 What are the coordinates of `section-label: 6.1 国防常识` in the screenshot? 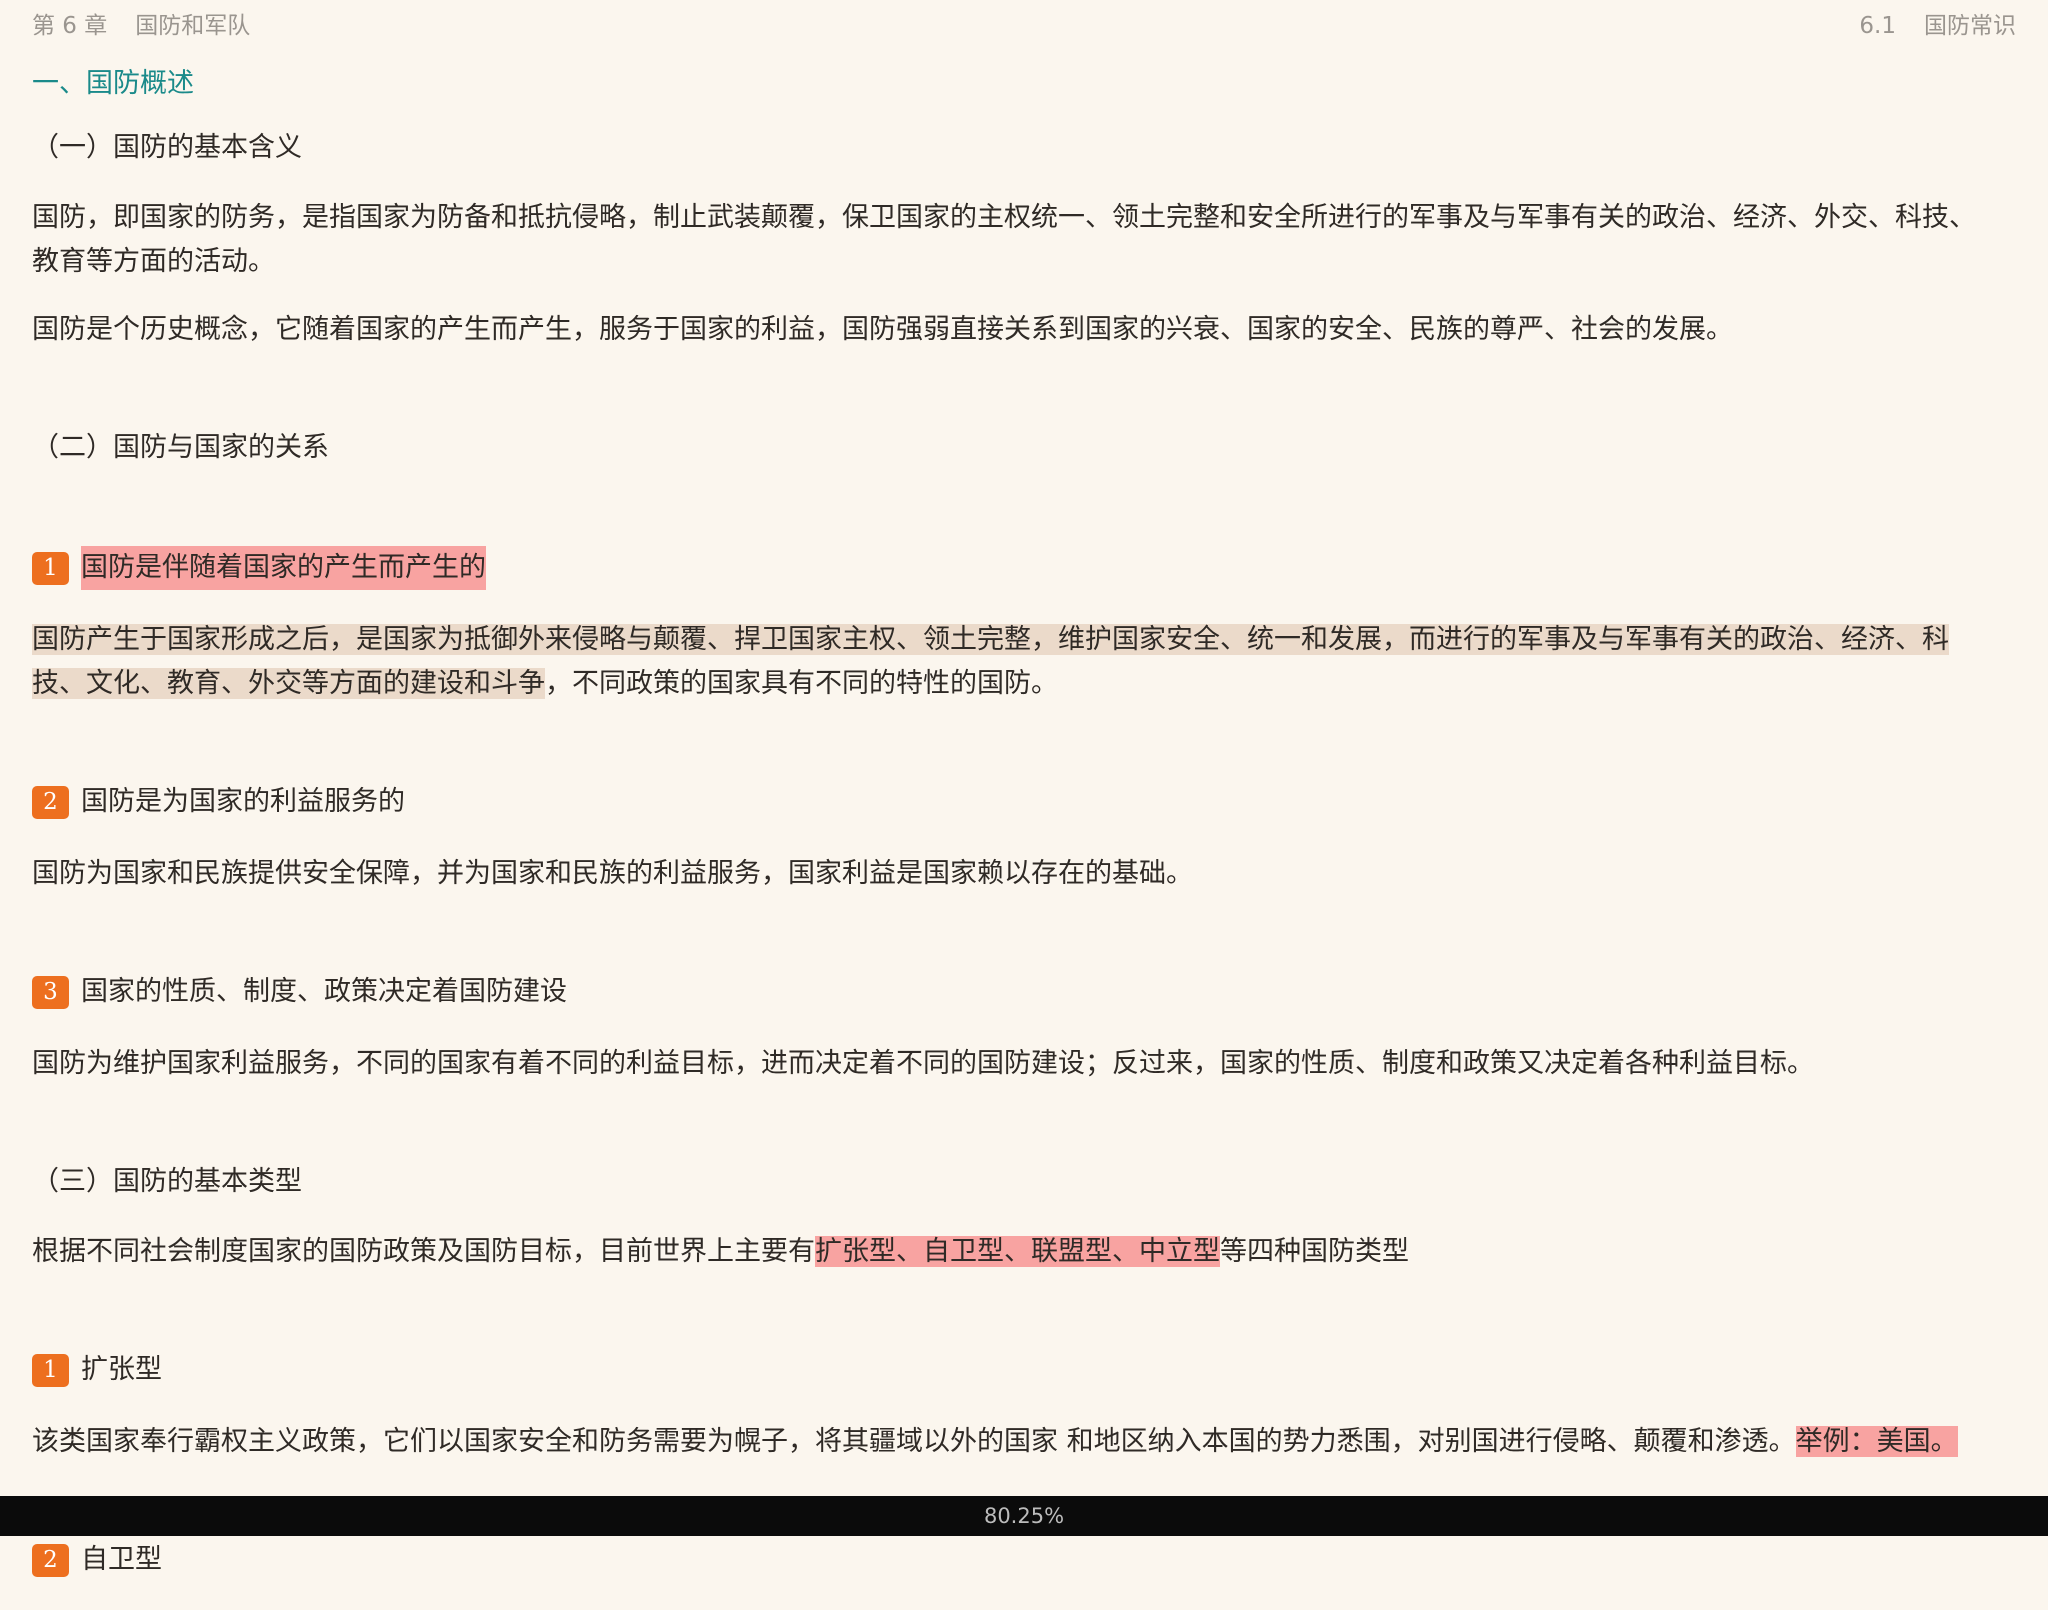 It's located at (1937, 23).